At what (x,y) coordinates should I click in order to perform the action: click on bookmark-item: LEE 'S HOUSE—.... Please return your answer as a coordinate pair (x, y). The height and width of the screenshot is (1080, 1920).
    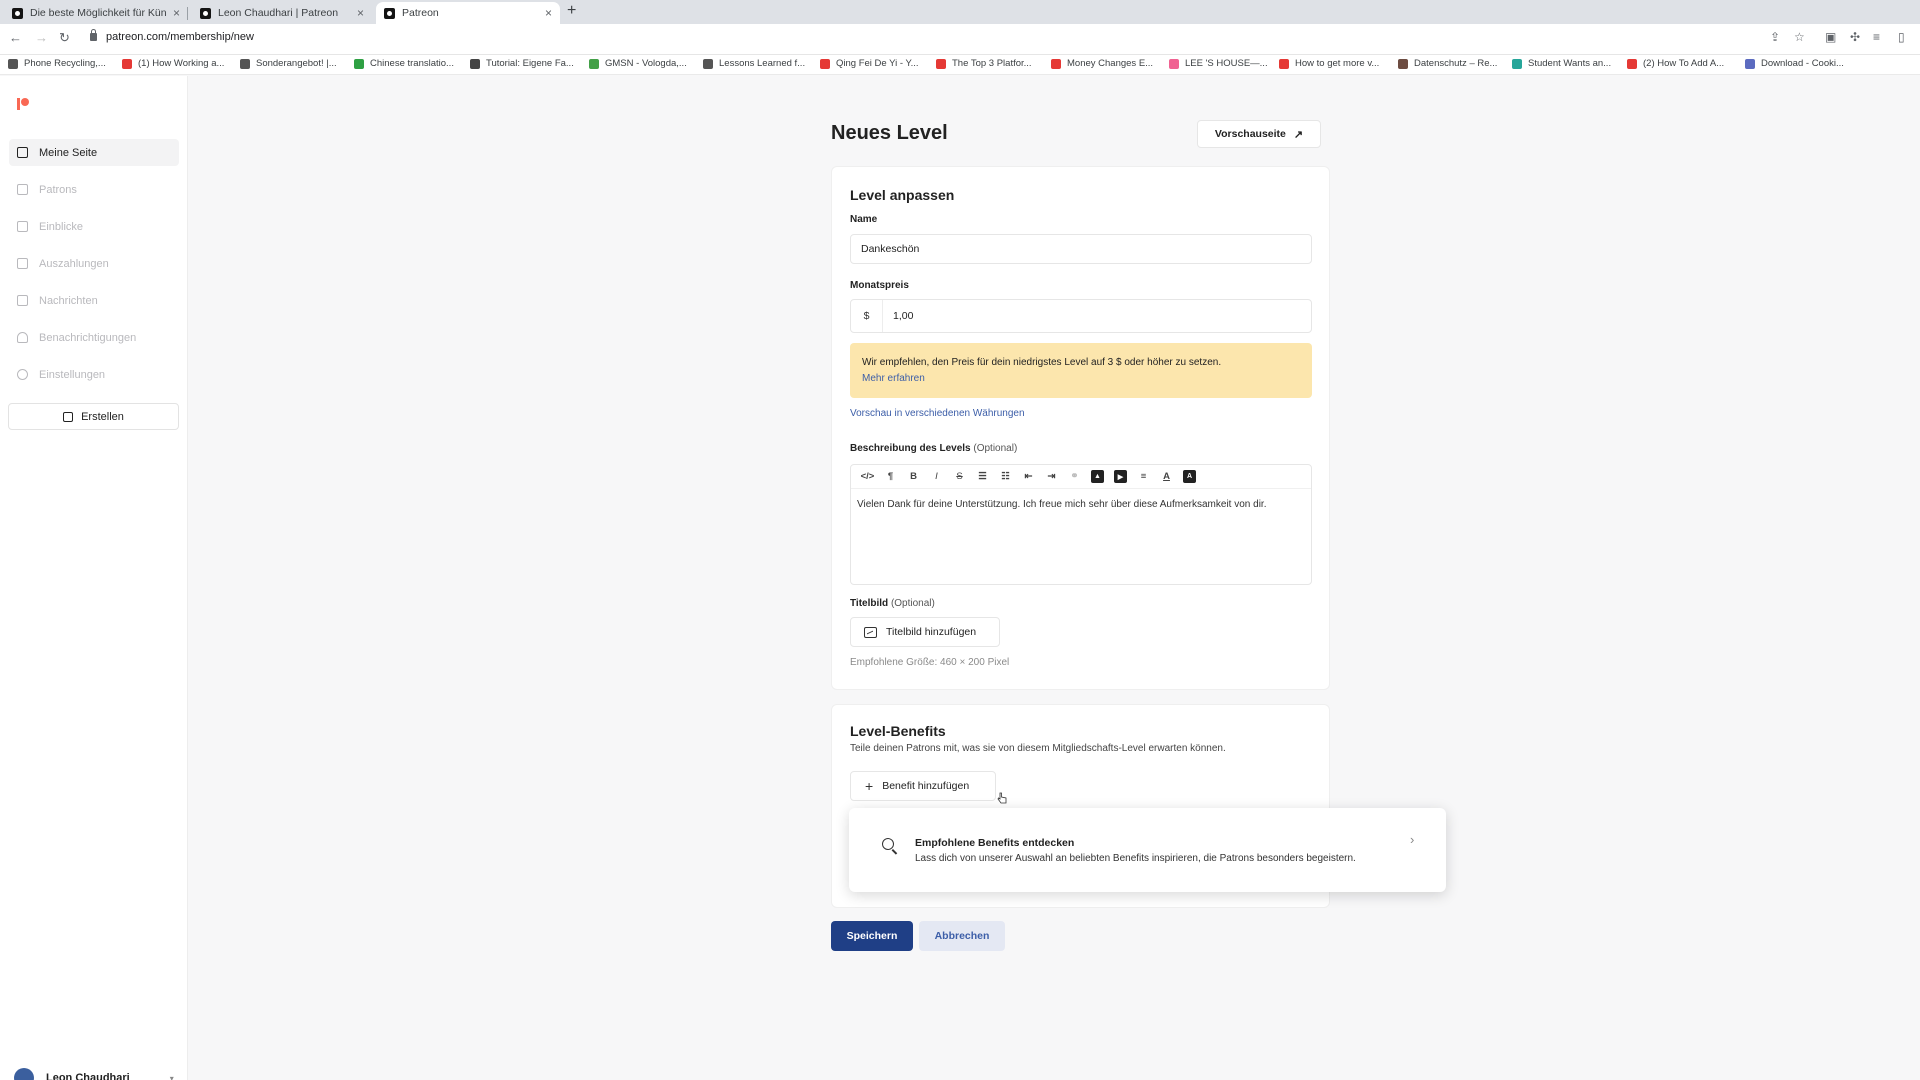
    Looking at the image, I should click on (1218, 63).